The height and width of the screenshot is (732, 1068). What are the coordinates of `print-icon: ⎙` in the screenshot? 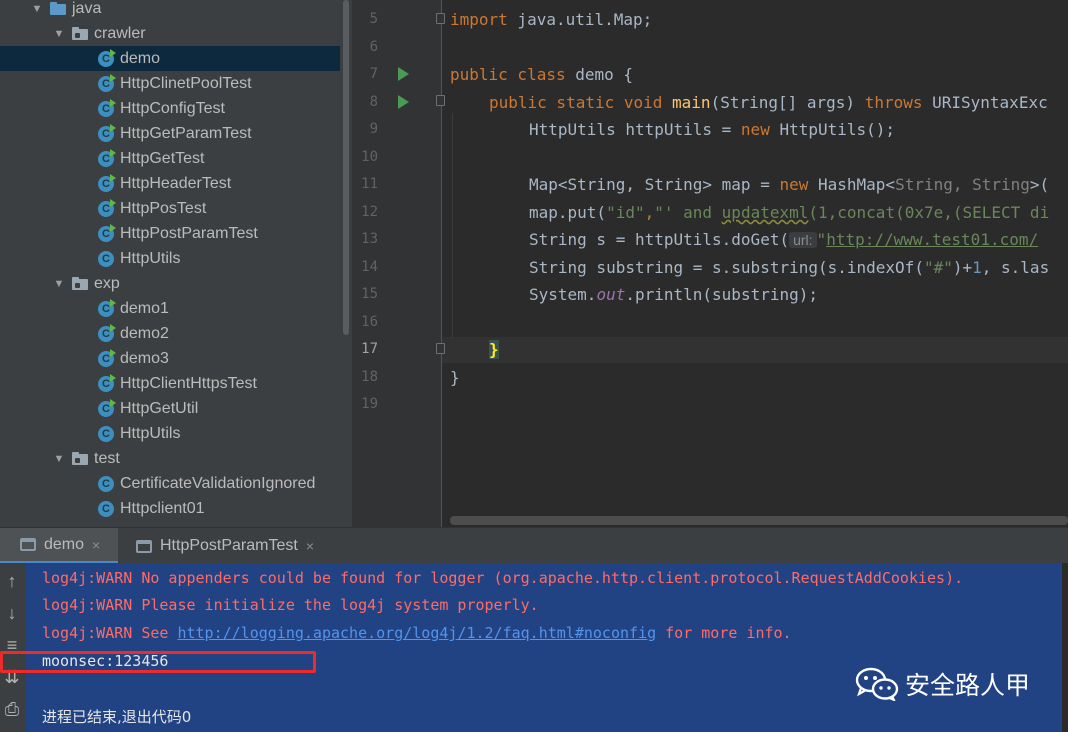 It's located at (12, 709).